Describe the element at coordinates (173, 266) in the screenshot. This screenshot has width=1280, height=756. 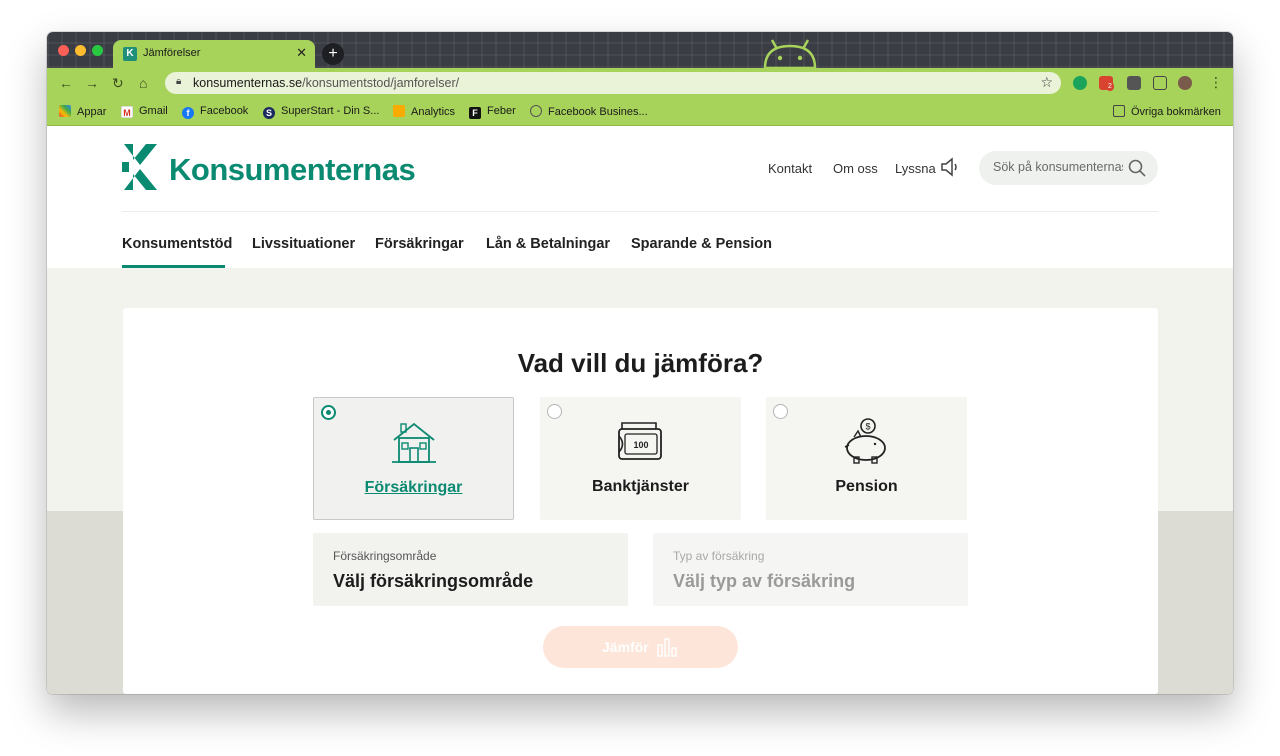
I see `active-nav-underline` at that location.